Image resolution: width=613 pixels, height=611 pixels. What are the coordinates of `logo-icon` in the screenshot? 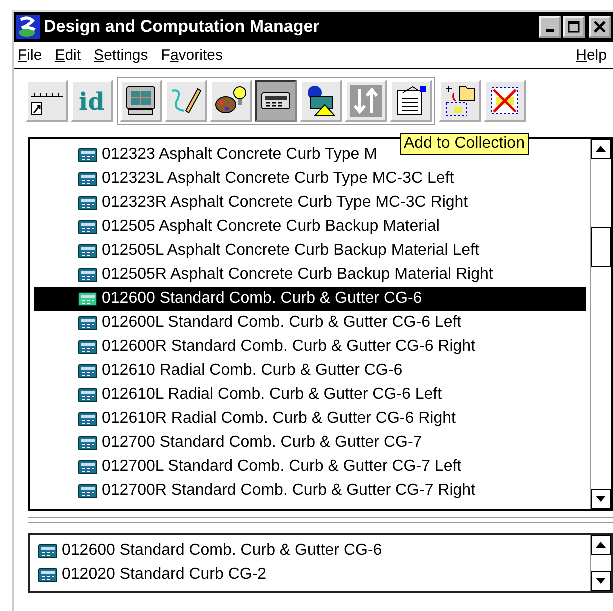 It's located at (28, 27).